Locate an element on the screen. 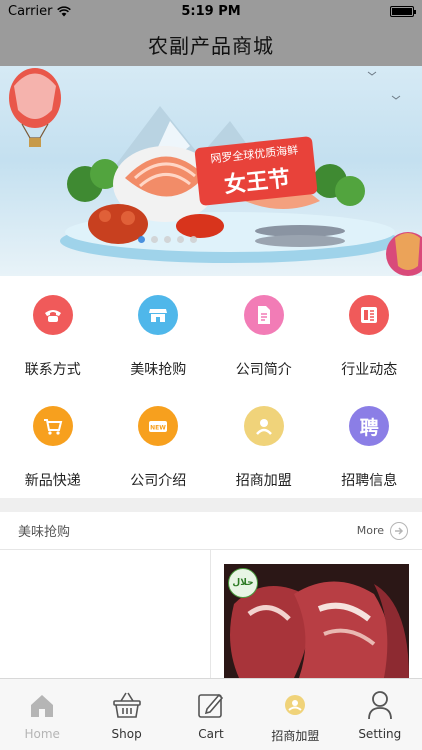  tab-cart: Cart is located at coordinates (211, 714).